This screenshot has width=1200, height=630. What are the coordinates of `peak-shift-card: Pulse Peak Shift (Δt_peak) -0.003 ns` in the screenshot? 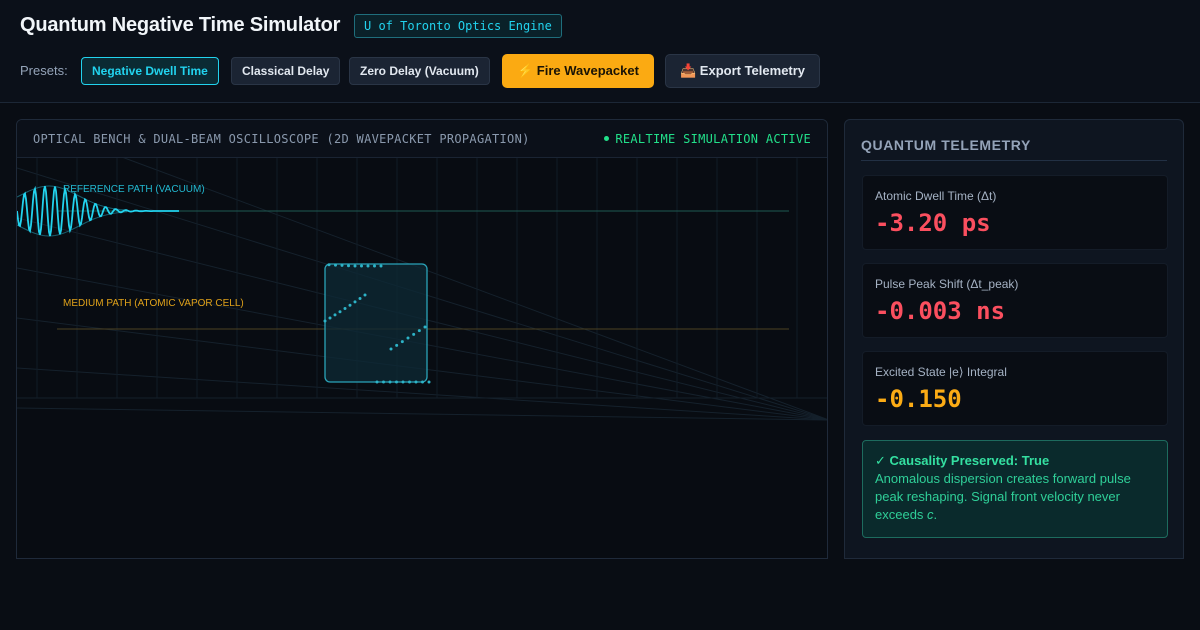 It's located at (1015, 300).